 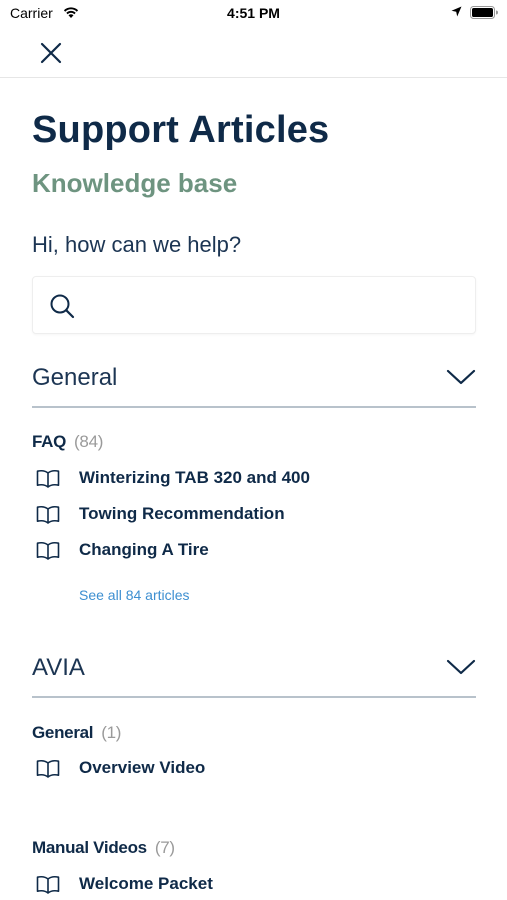 What do you see at coordinates (254, 886) in the screenshot?
I see `article-item: Welcome Packet` at bounding box center [254, 886].